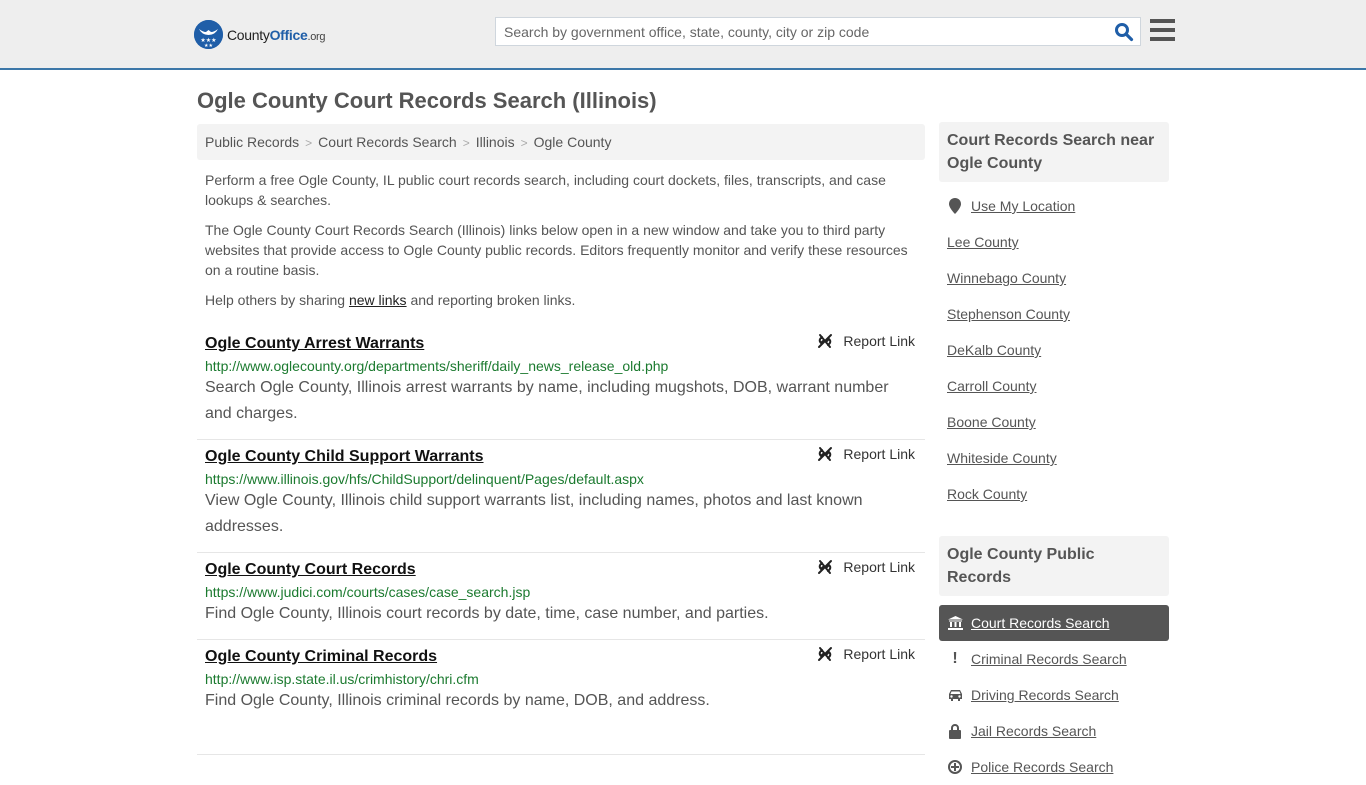 The width and height of the screenshot is (1366, 785). What do you see at coordinates (1054, 422) in the screenshot?
I see `nearby-county-item: Boone County` at bounding box center [1054, 422].